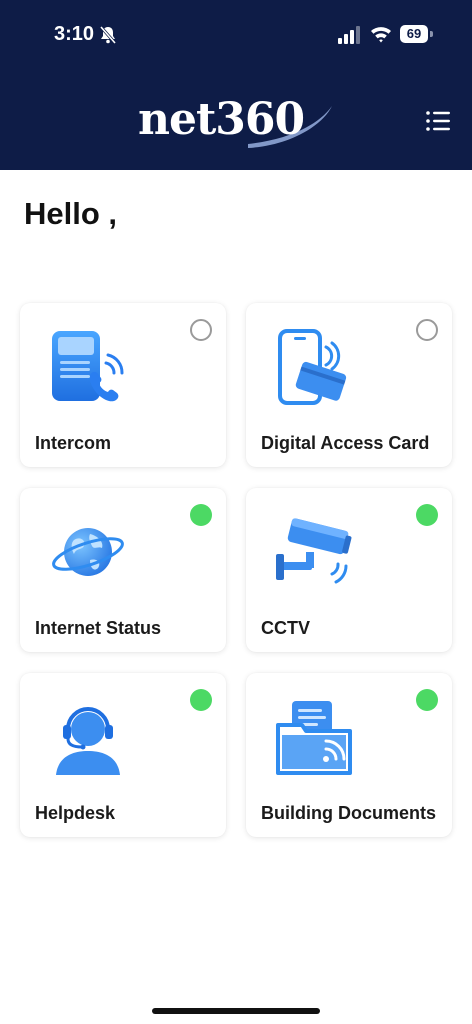 The height and width of the screenshot is (1024, 472). What do you see at coordinates (221, 119) in the screenshot?
I see `logo-text: net360` at bounding box center [221, 119].